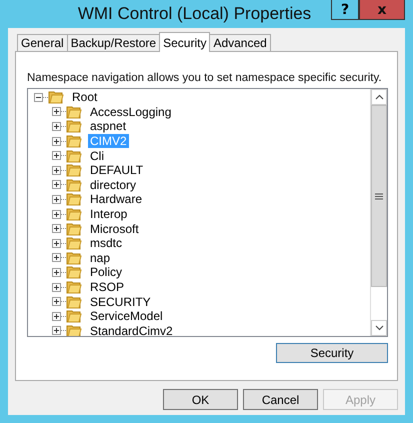  What do you see at coordinates (100, 257) in the screenshot?
I see `tree-item: nap` at bounding box center [100, 257].